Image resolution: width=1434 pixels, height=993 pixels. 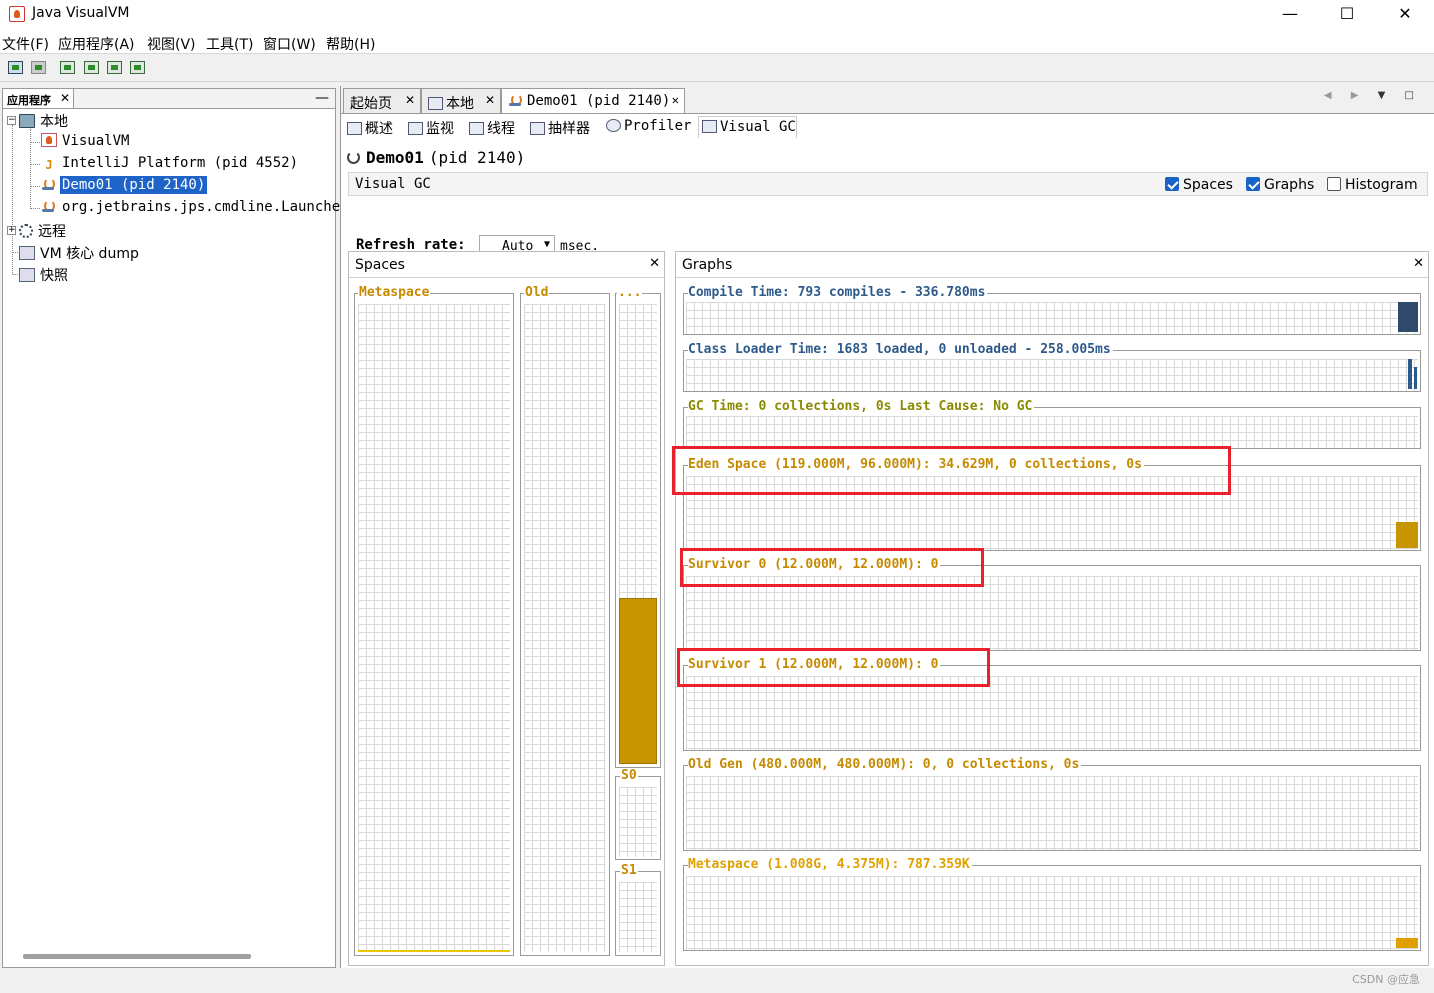 I want to click on survivor-1-highlight-box, so click(x=833, y=667).